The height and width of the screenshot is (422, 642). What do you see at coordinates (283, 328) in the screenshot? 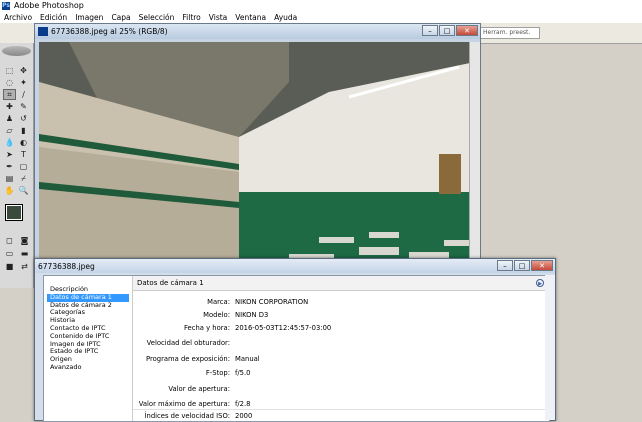
I see `field-value: 2016-05-03T12:45:57-03:00` at bounding box center [283, 328].